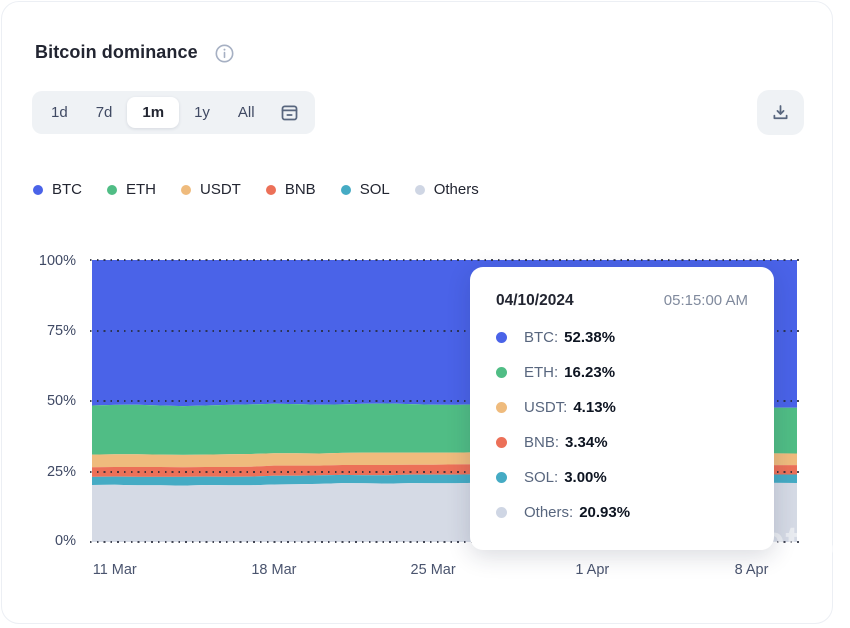  I want to click on legend-item-bnb: BNB, so click(290, 189).